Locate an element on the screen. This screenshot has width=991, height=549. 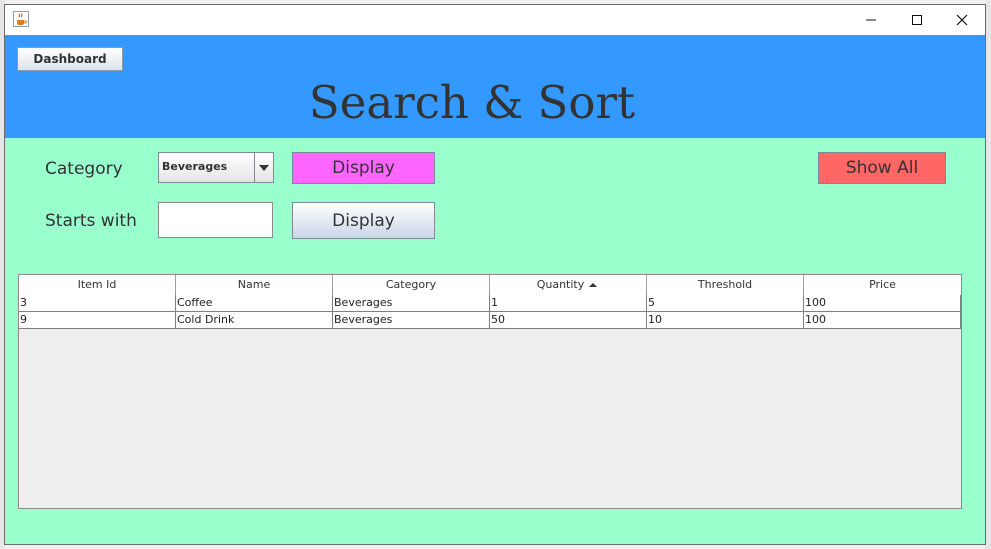
close-icon is located at coordinates (962, 20).